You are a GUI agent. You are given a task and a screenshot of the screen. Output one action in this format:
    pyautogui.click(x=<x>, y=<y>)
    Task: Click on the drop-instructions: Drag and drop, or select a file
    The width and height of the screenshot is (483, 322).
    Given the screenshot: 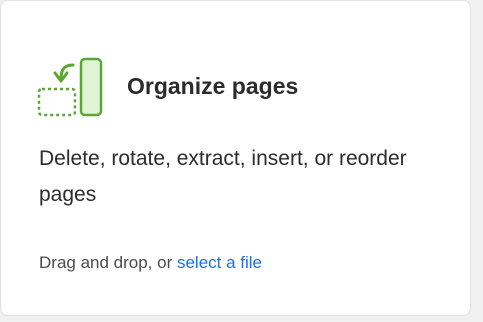 What is the action you would take?
    pyautogui.click(x=150, y=263)
    